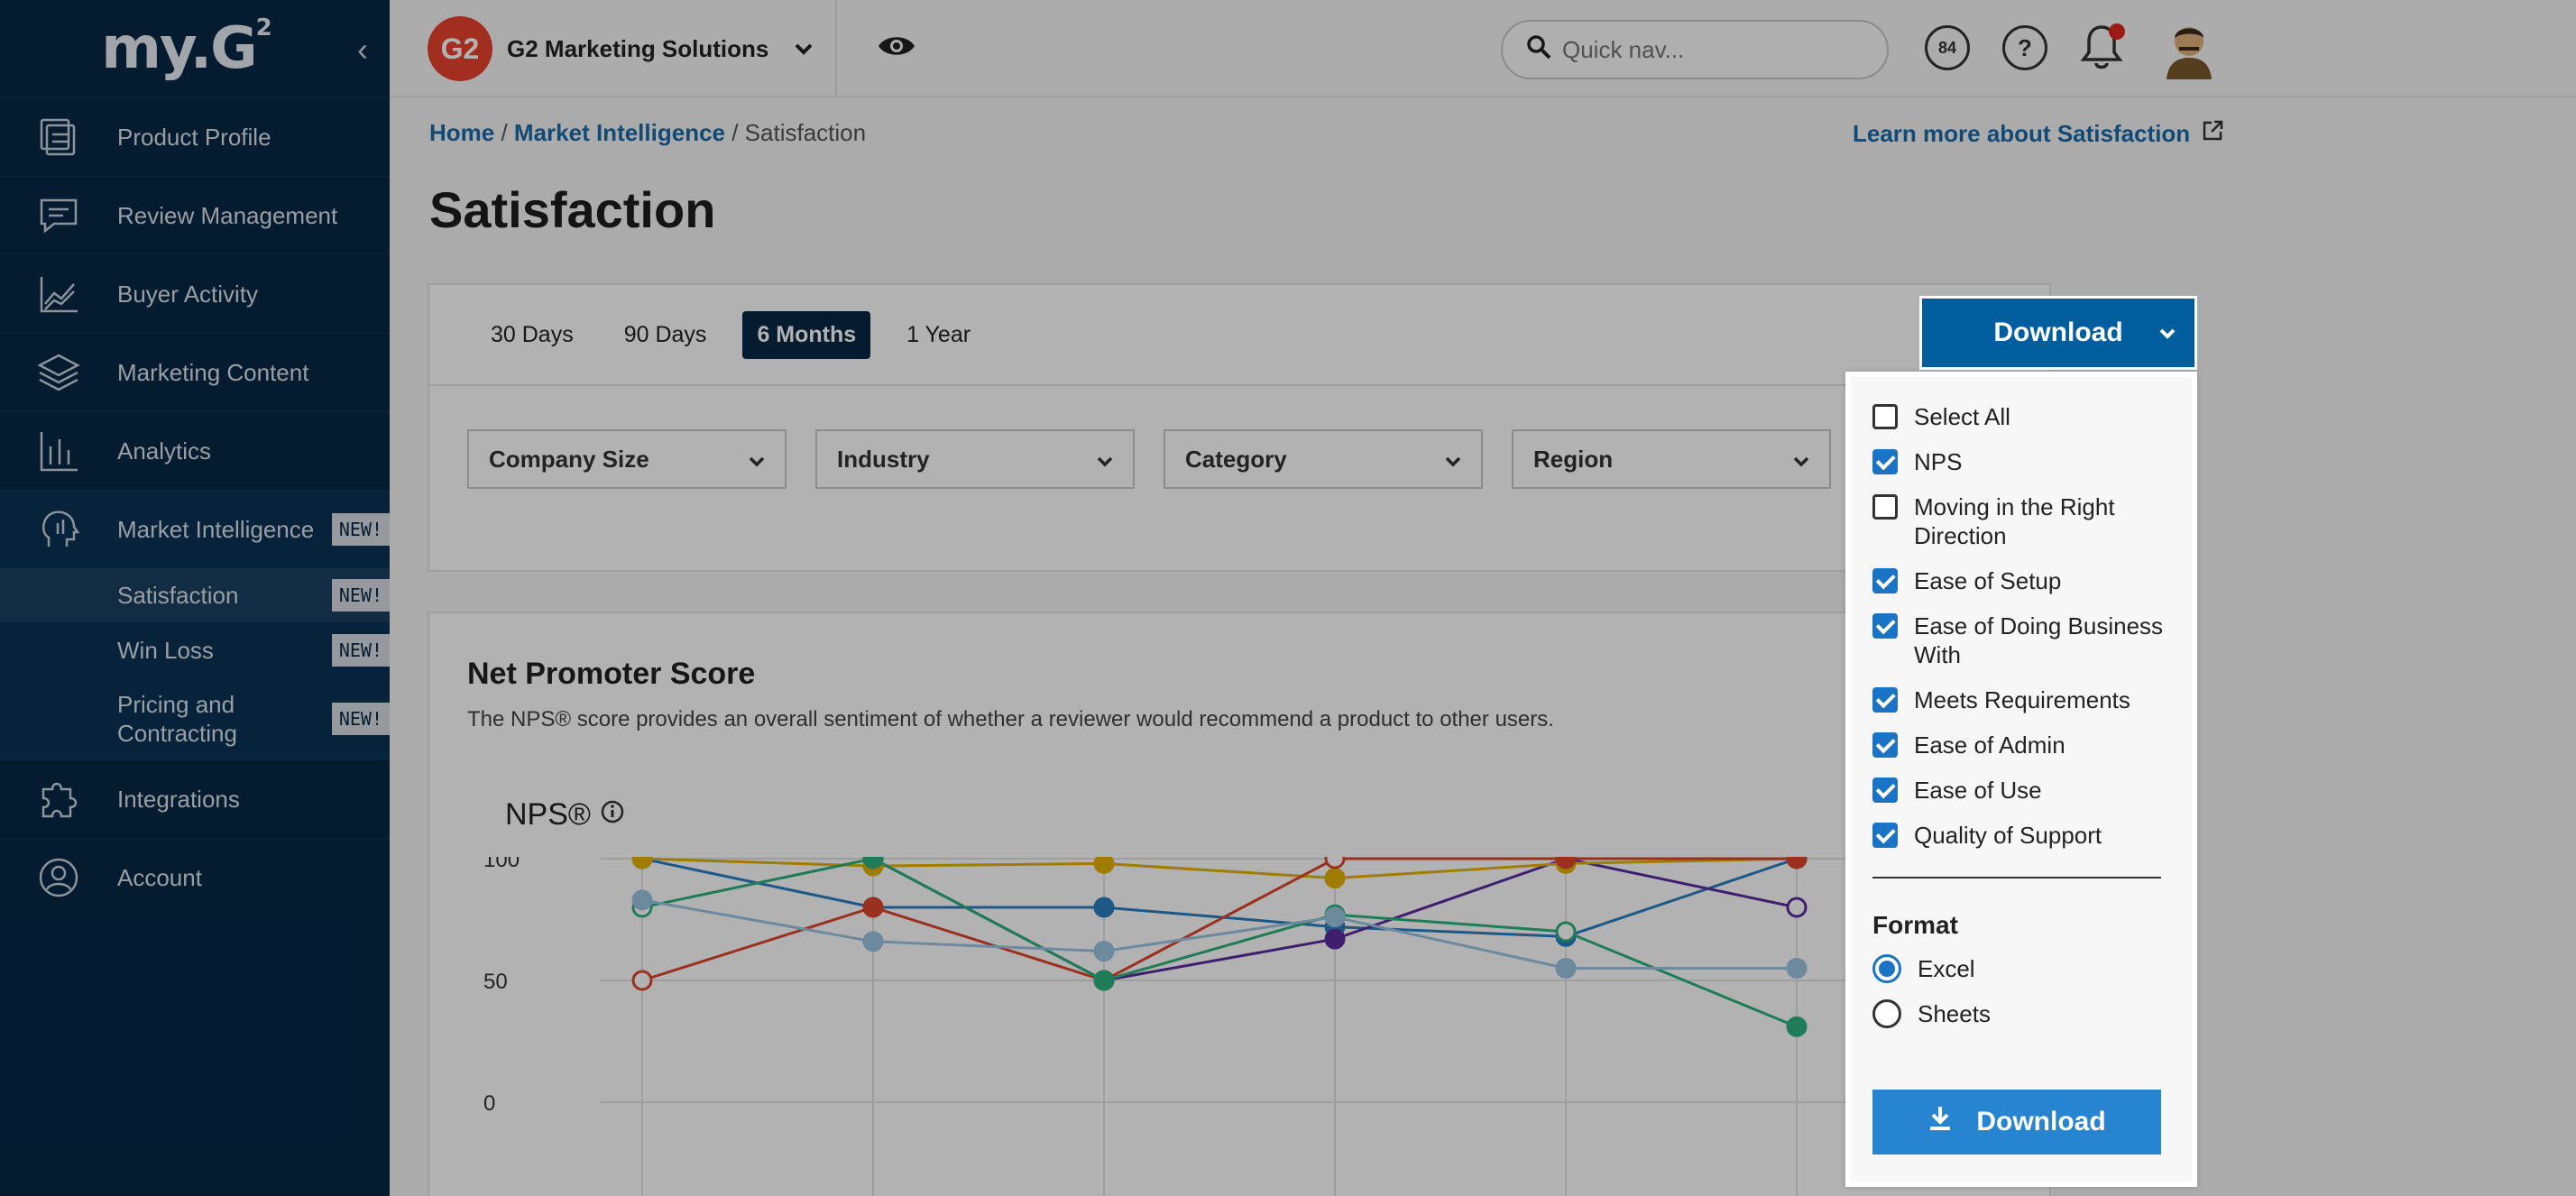 Image resolution: width=2576 pixels, height=1196 pixels. I want to click on new-badge: NEW!, so click(361, 651).